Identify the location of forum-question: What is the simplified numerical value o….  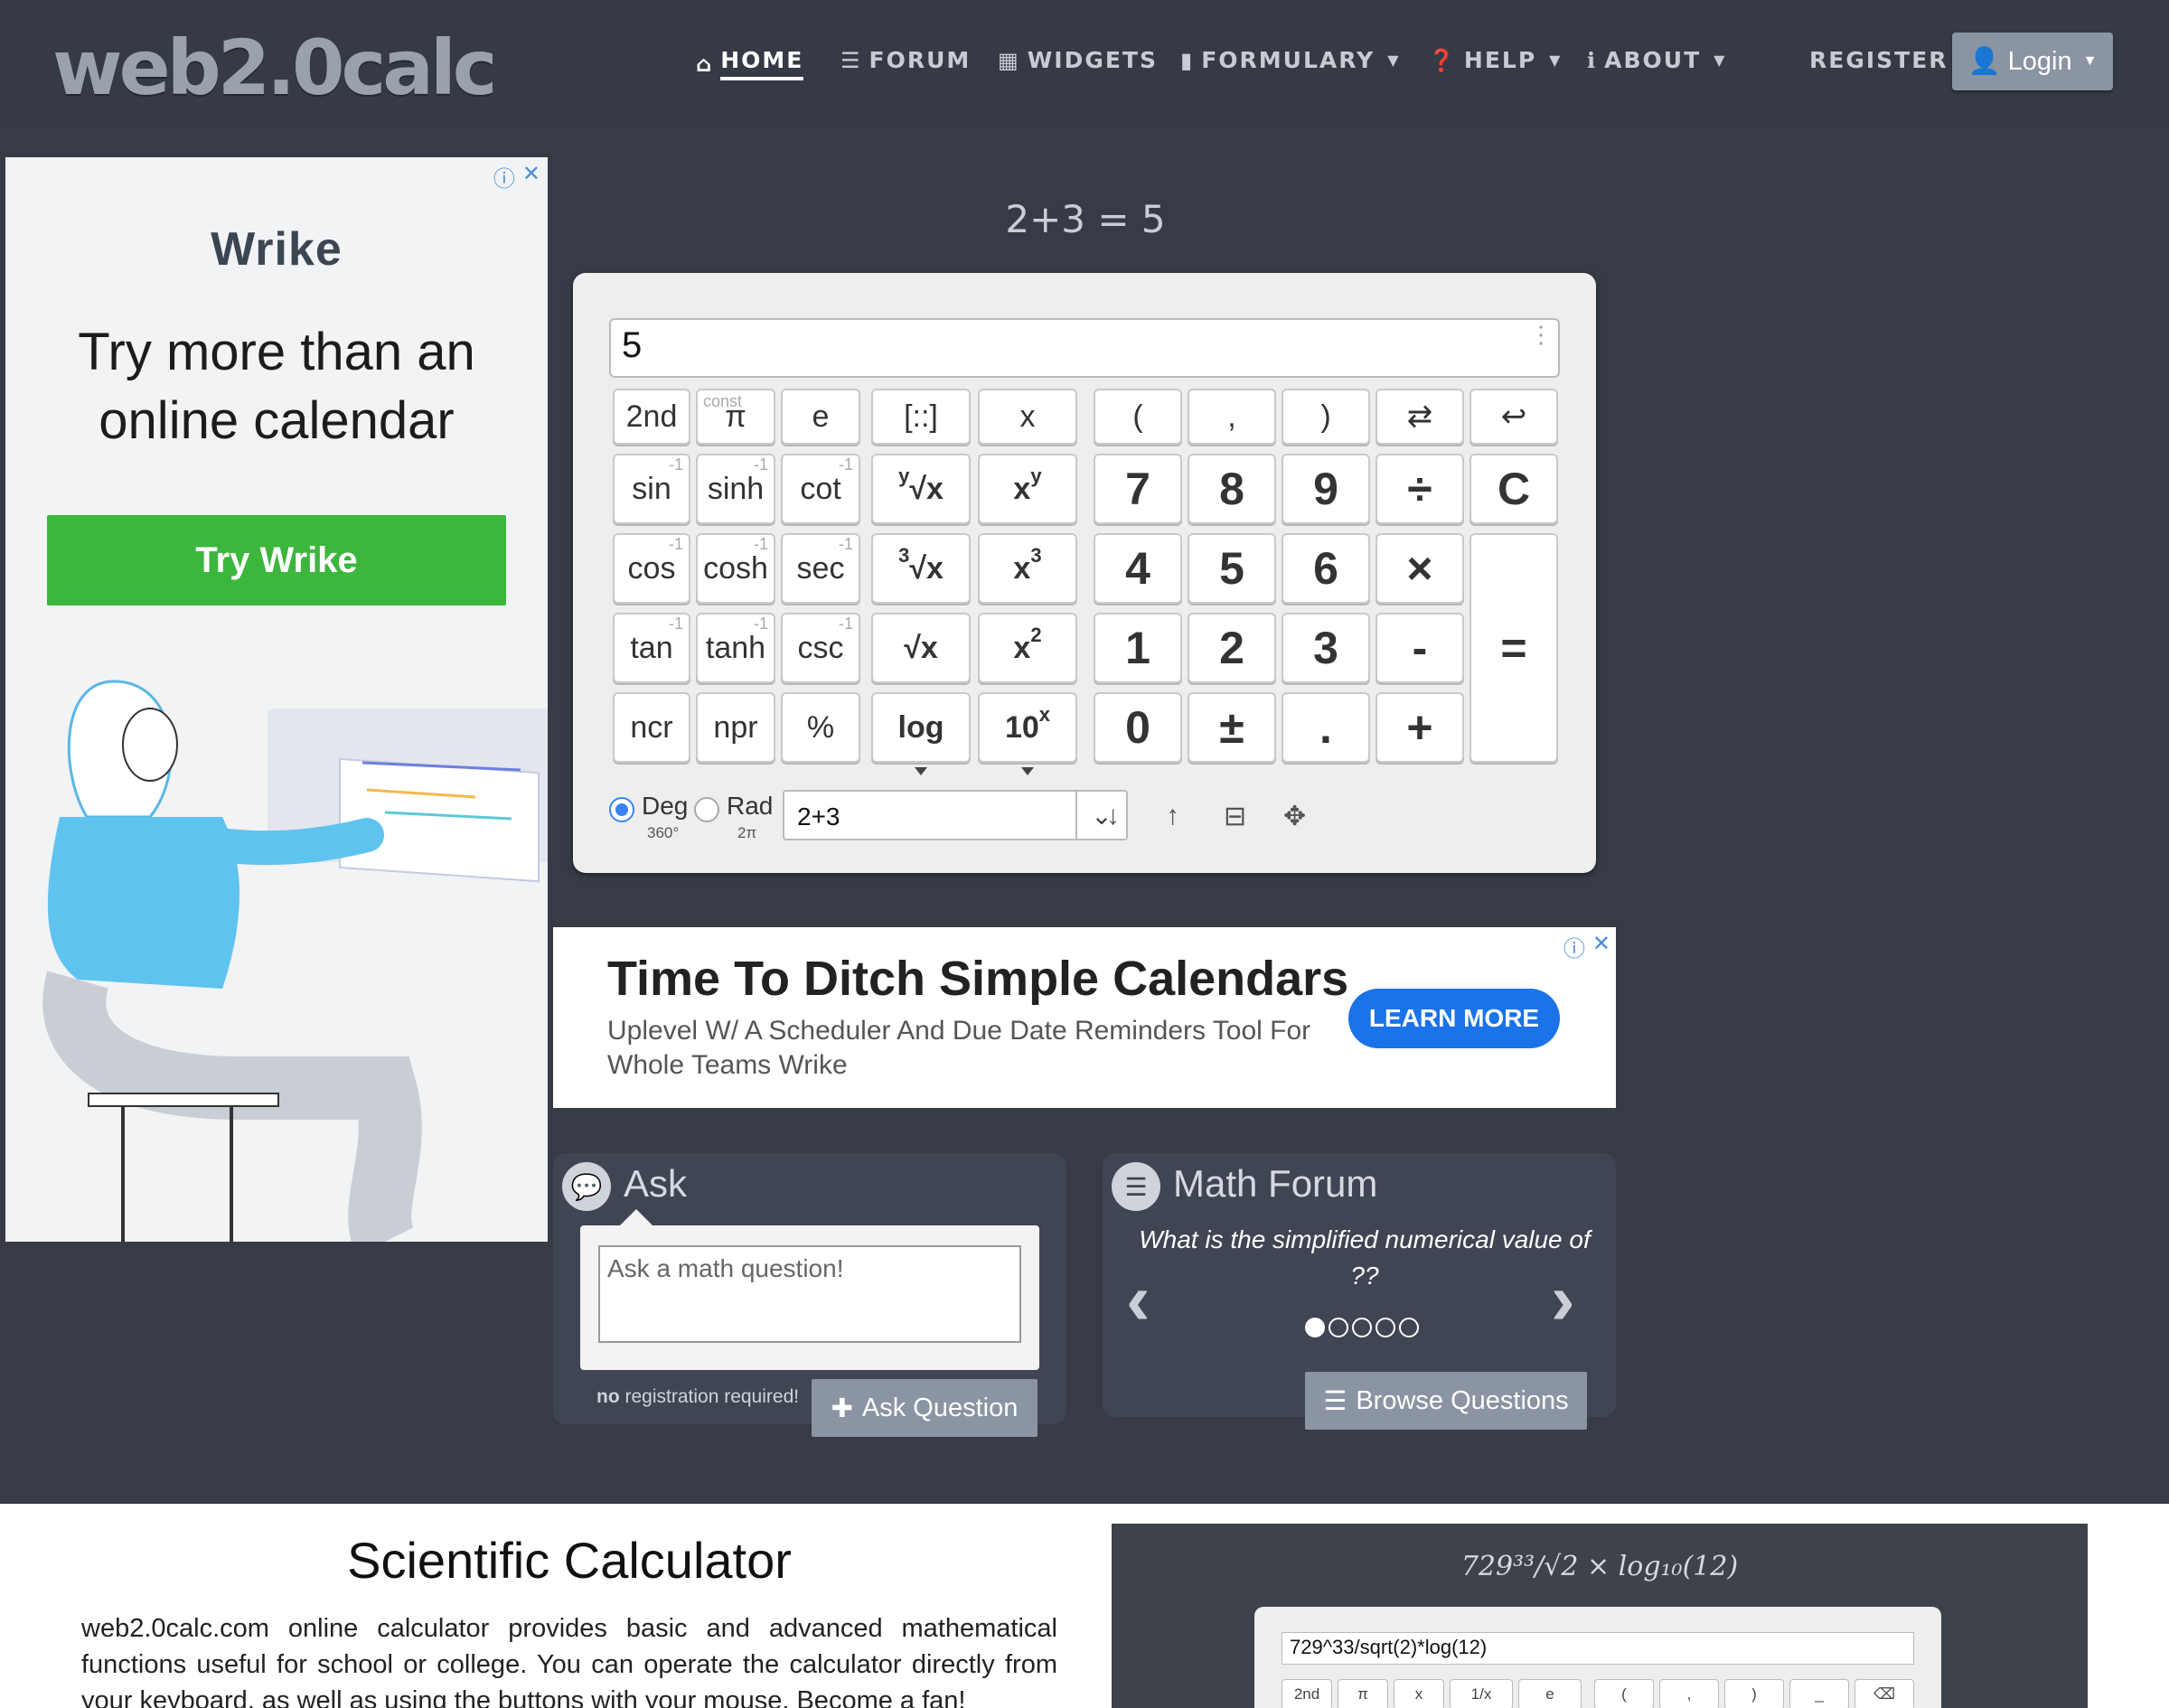
(1365, 1258).